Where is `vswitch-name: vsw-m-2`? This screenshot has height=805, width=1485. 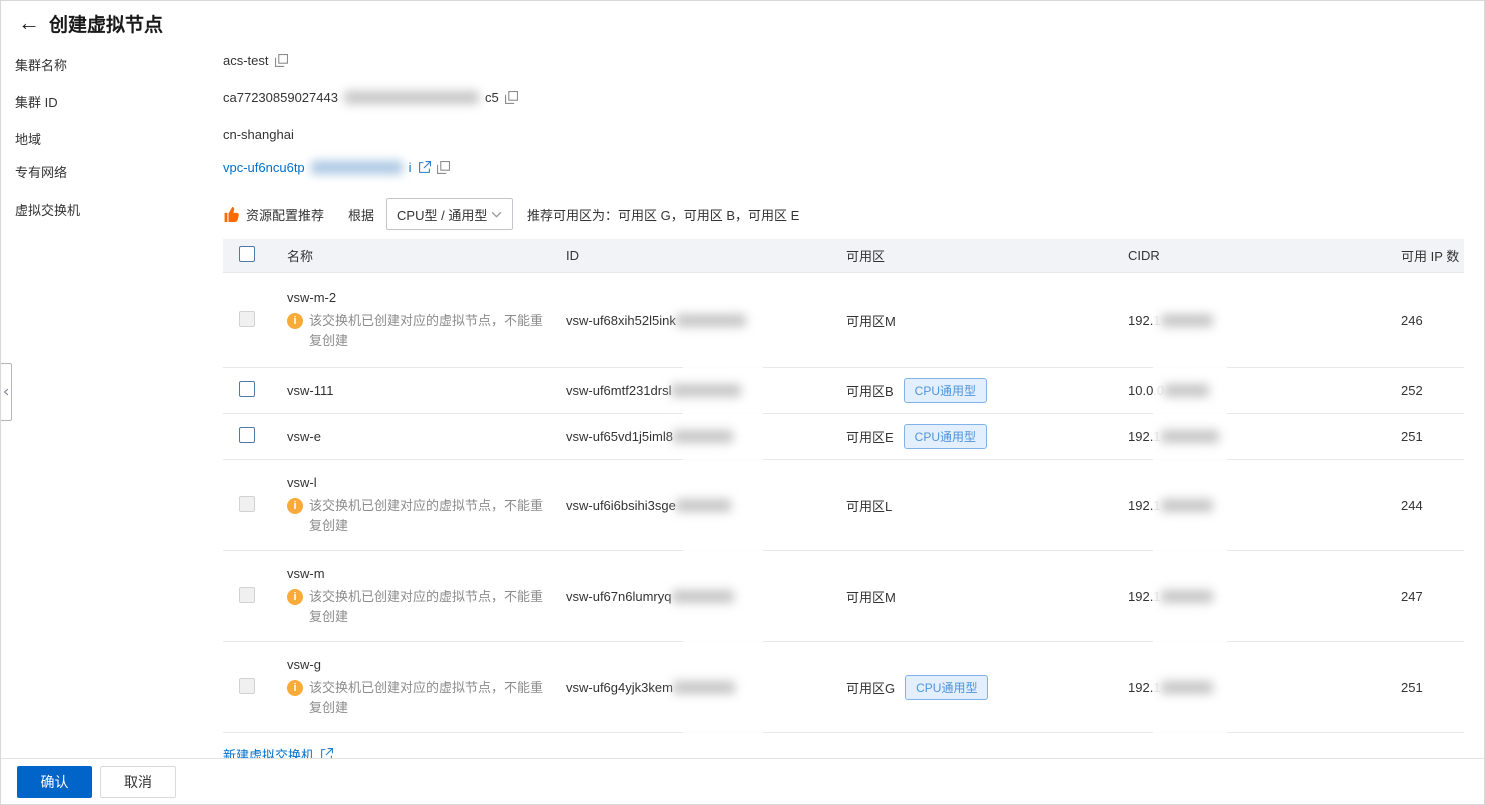 vswitch-name: vsw-m-2 is located at coordinates (312, 297).